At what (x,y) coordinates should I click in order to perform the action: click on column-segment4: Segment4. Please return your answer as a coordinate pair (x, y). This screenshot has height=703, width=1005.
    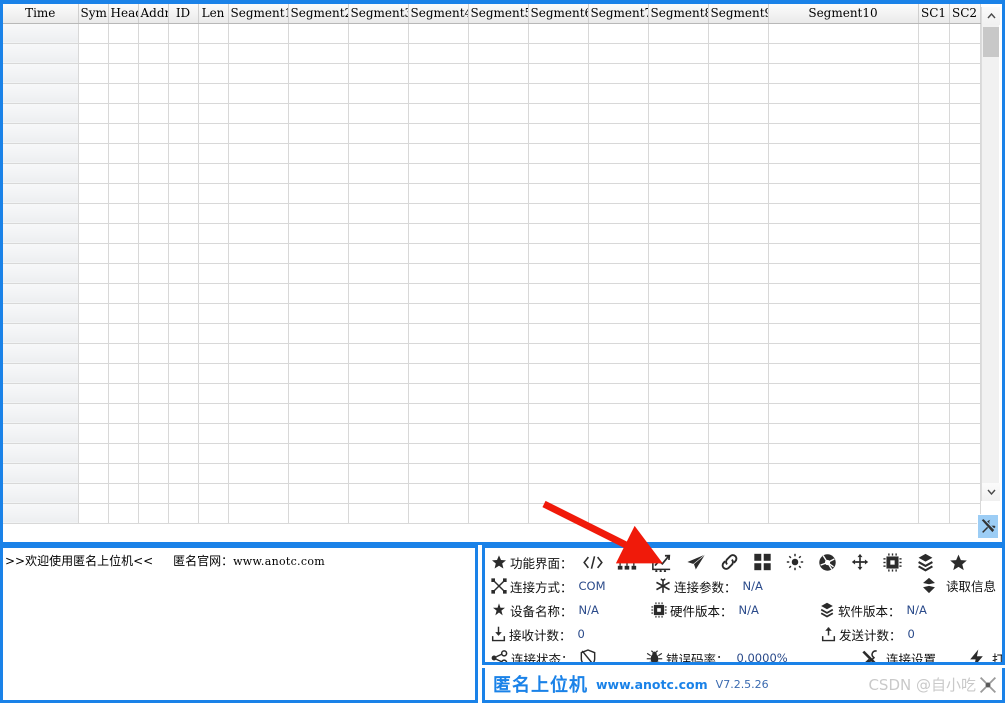
    Looking at the image, I should click on (438, 14).